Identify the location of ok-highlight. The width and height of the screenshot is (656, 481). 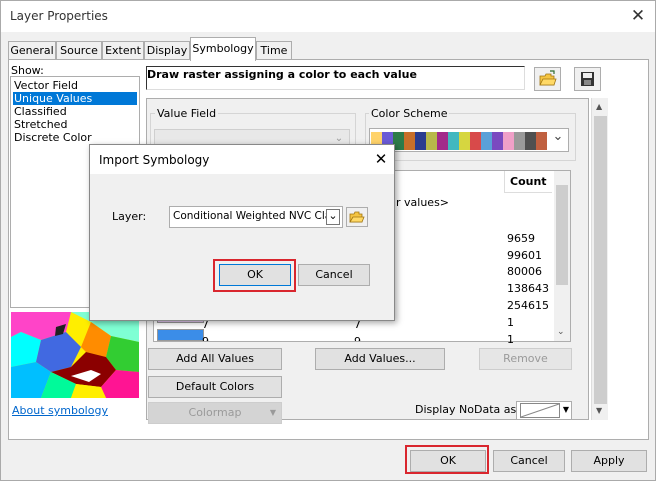
(447, 459).